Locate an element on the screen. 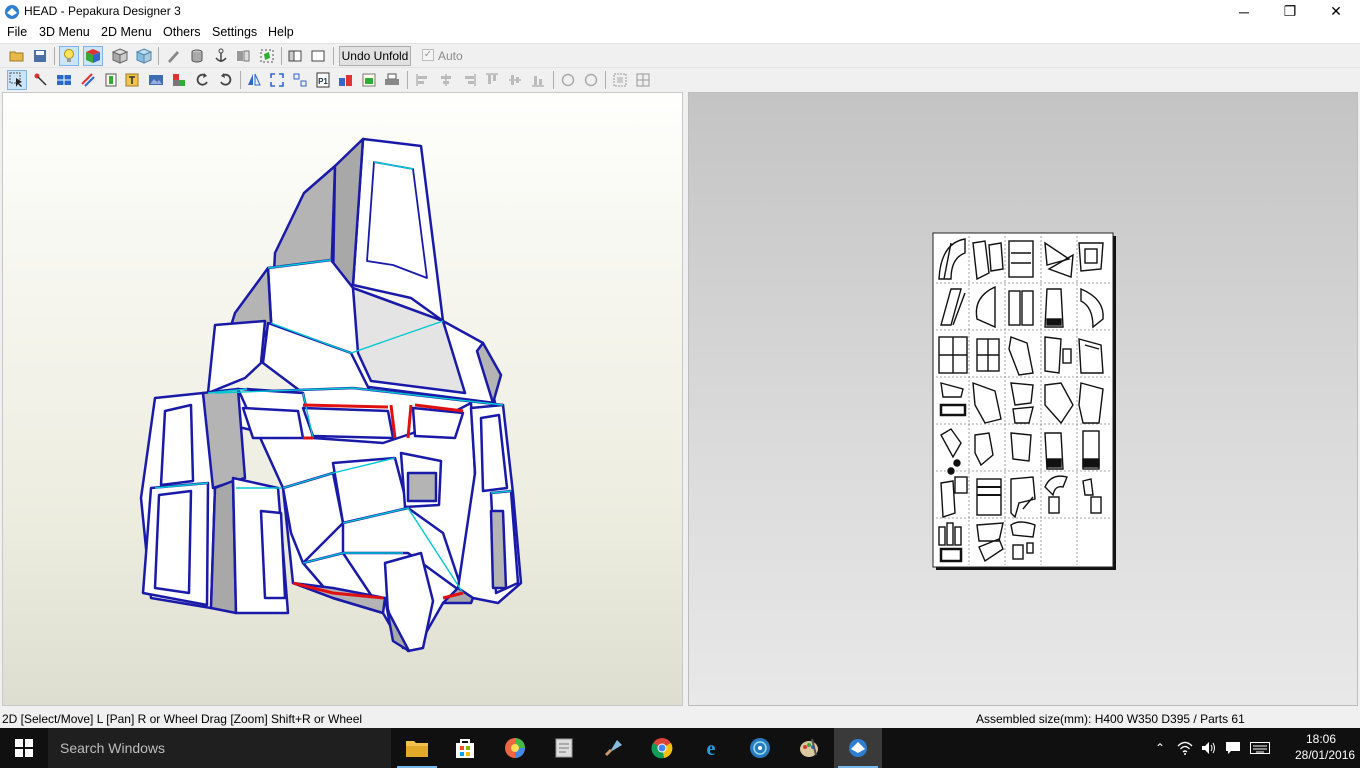 This screenshot has width=1360, height=768. tray-keyboard is located at coordinates (1260, 748).